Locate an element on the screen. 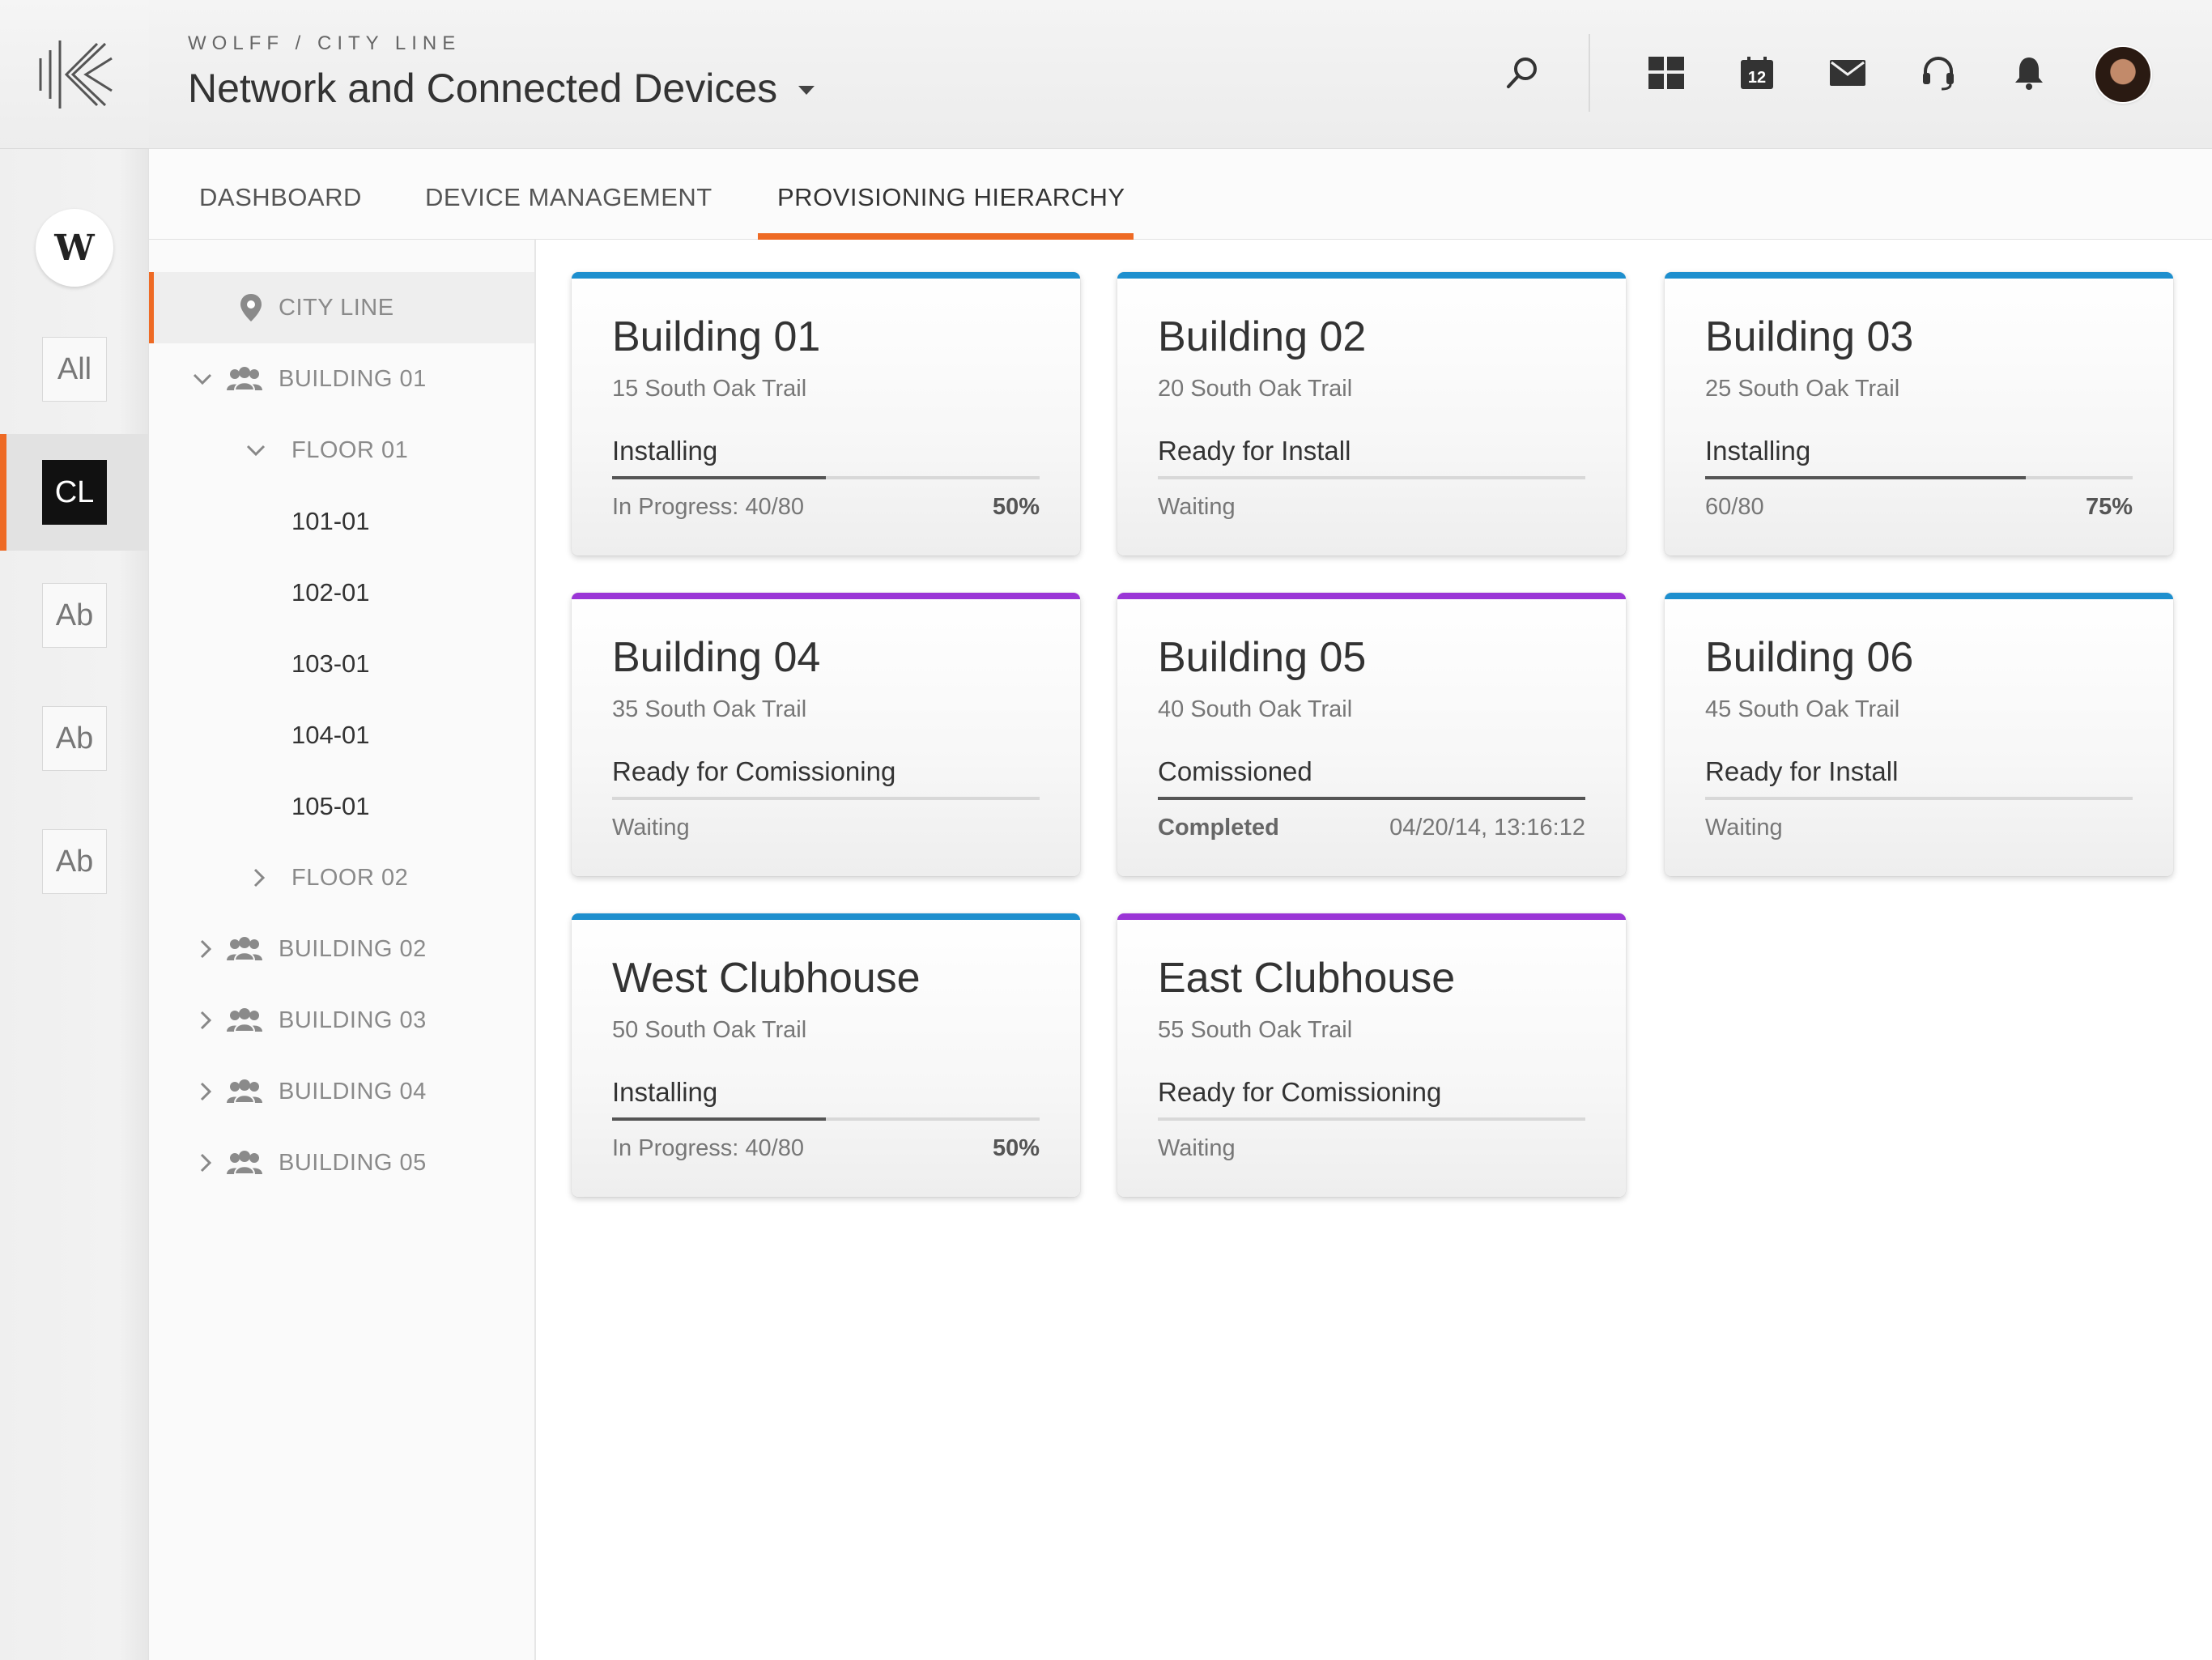 This screenshot has height=1660, width=2212. card-address: 15 South Oak Trail is located at coordinates (710, 389).